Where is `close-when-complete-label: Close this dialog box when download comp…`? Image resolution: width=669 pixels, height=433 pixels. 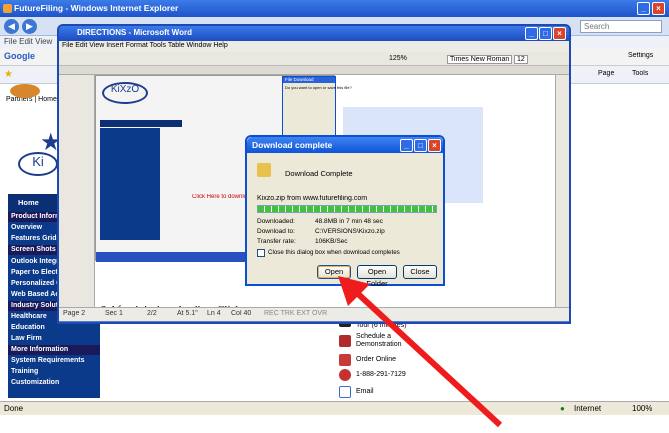 close-when-complete-label: Close this dialog box when download comp… is located at coordinates (334, 252).